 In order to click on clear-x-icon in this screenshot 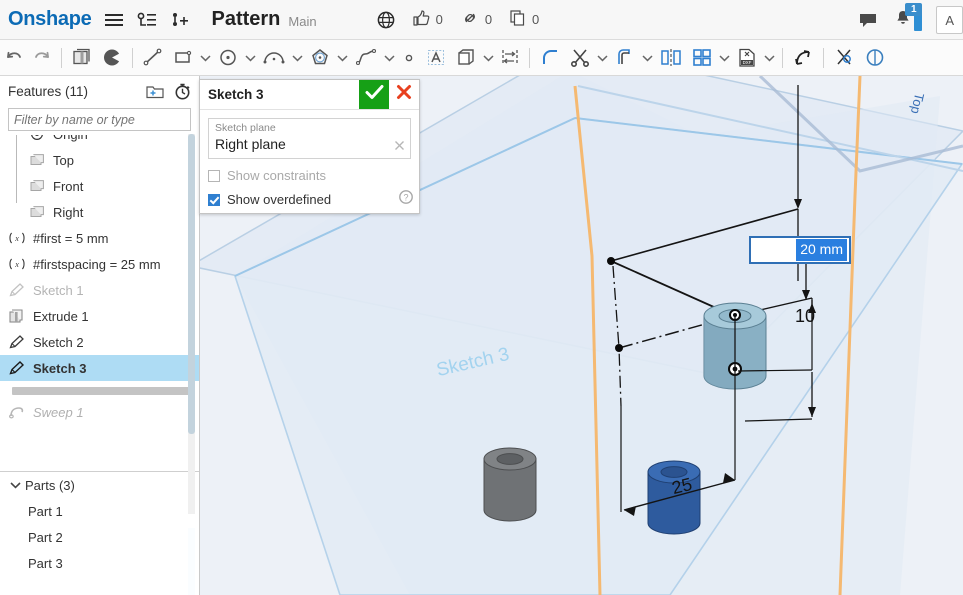, I will do `click(399, 146)`.